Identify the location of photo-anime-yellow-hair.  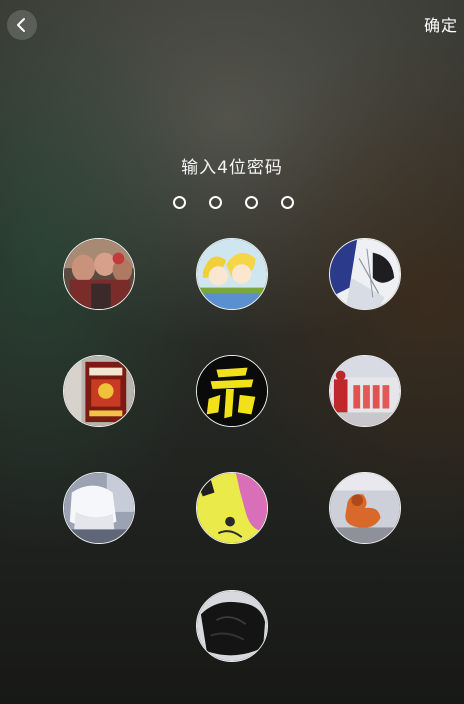
(232, 274).